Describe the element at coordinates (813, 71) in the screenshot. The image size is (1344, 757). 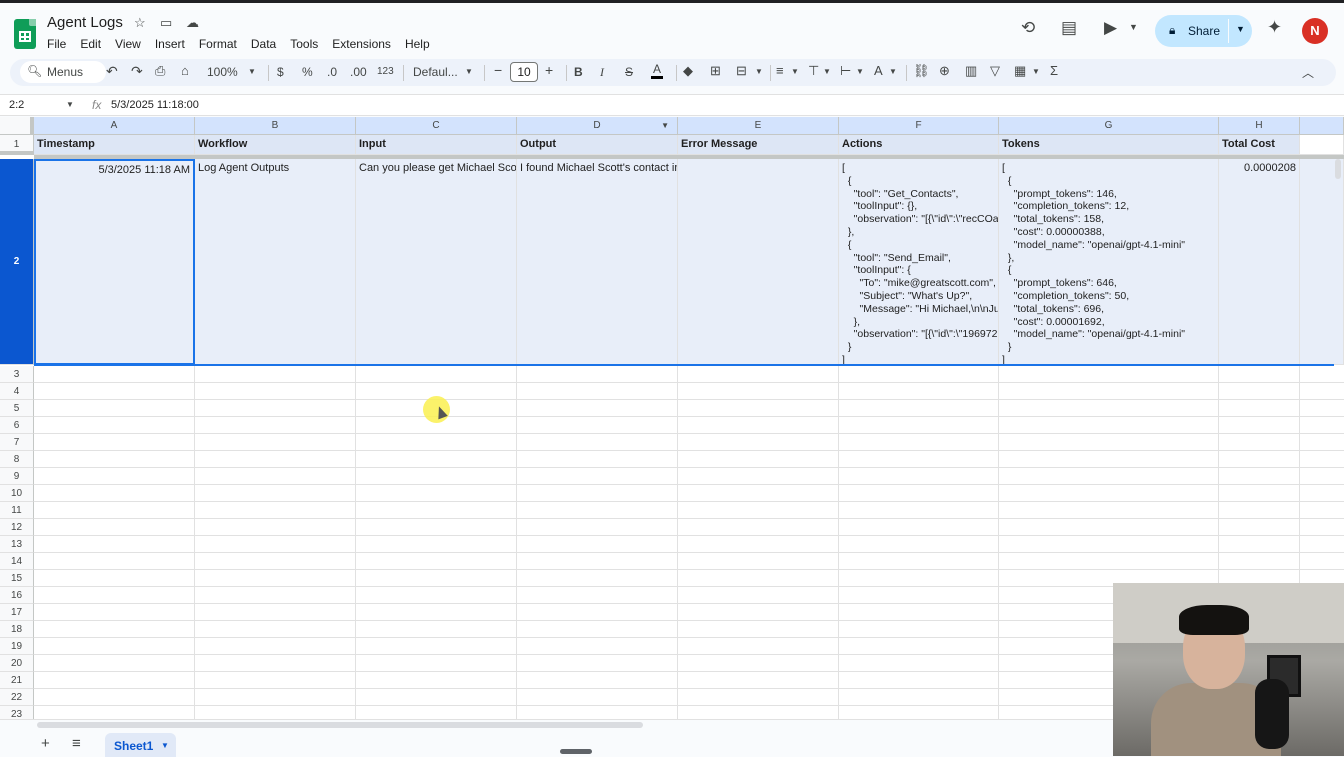
I see `vertical-align-icon: ⊤` at that location.